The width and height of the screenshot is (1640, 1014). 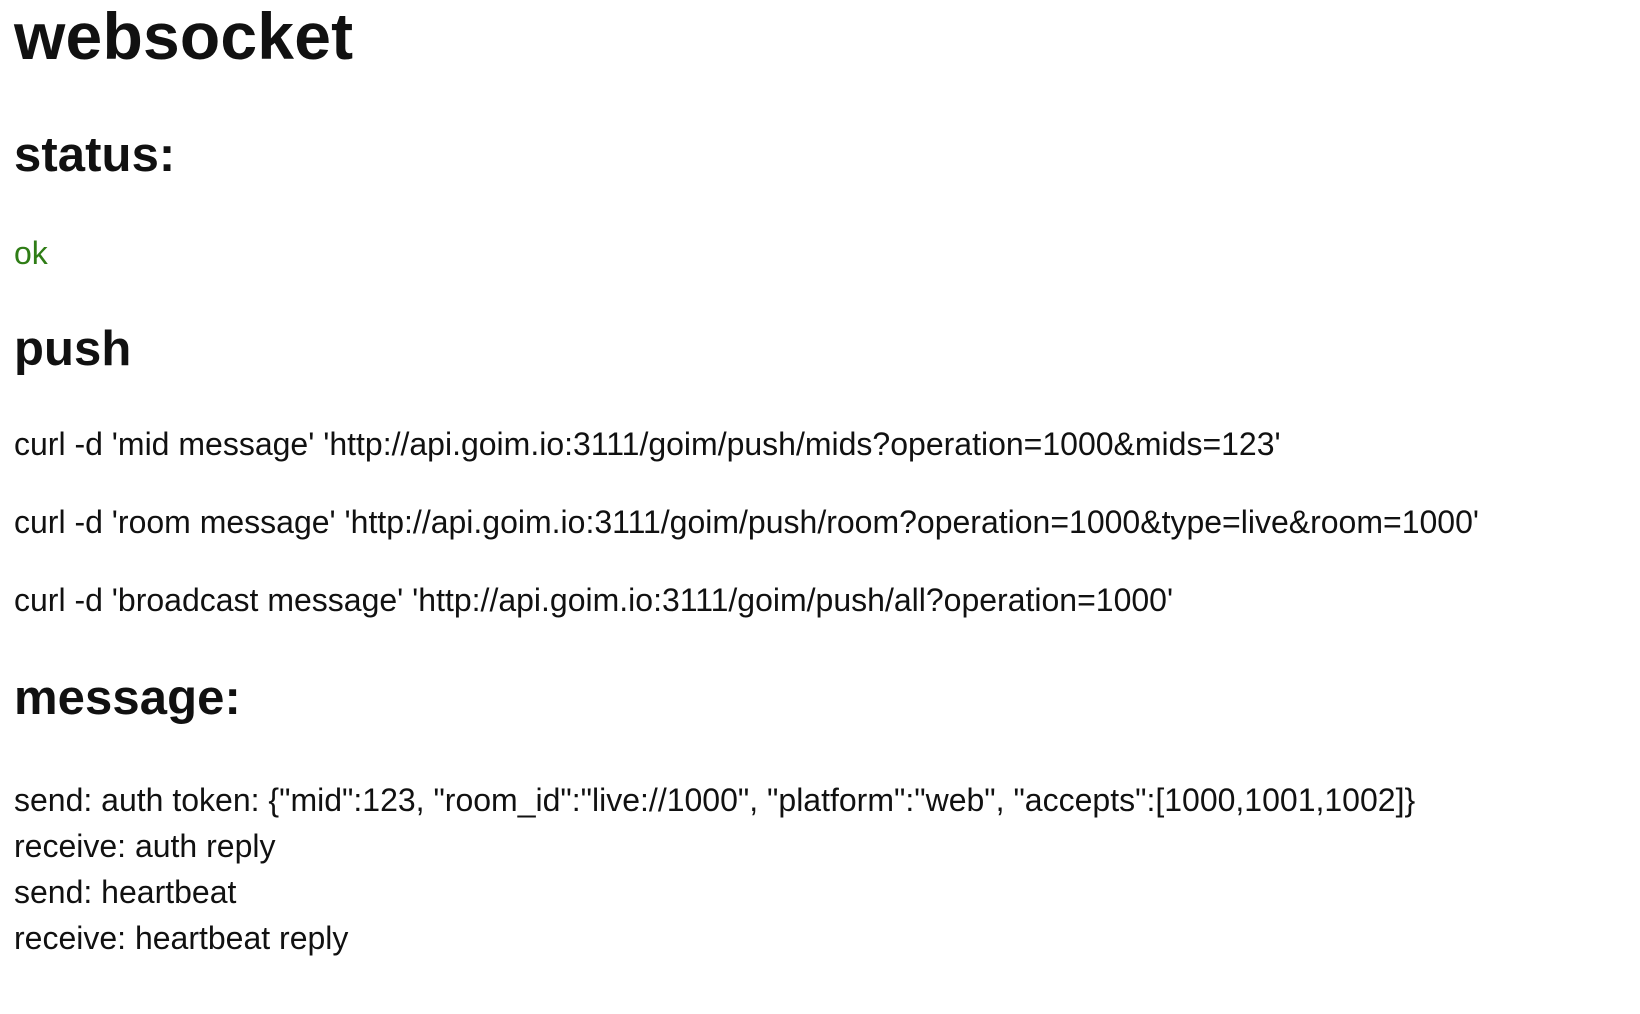 What do you see at coordinates (181, 938) in the screenshot?
I see `message-line-heartbeat-receive: receive: heartbeat reply` at bounding box center [181, 938].